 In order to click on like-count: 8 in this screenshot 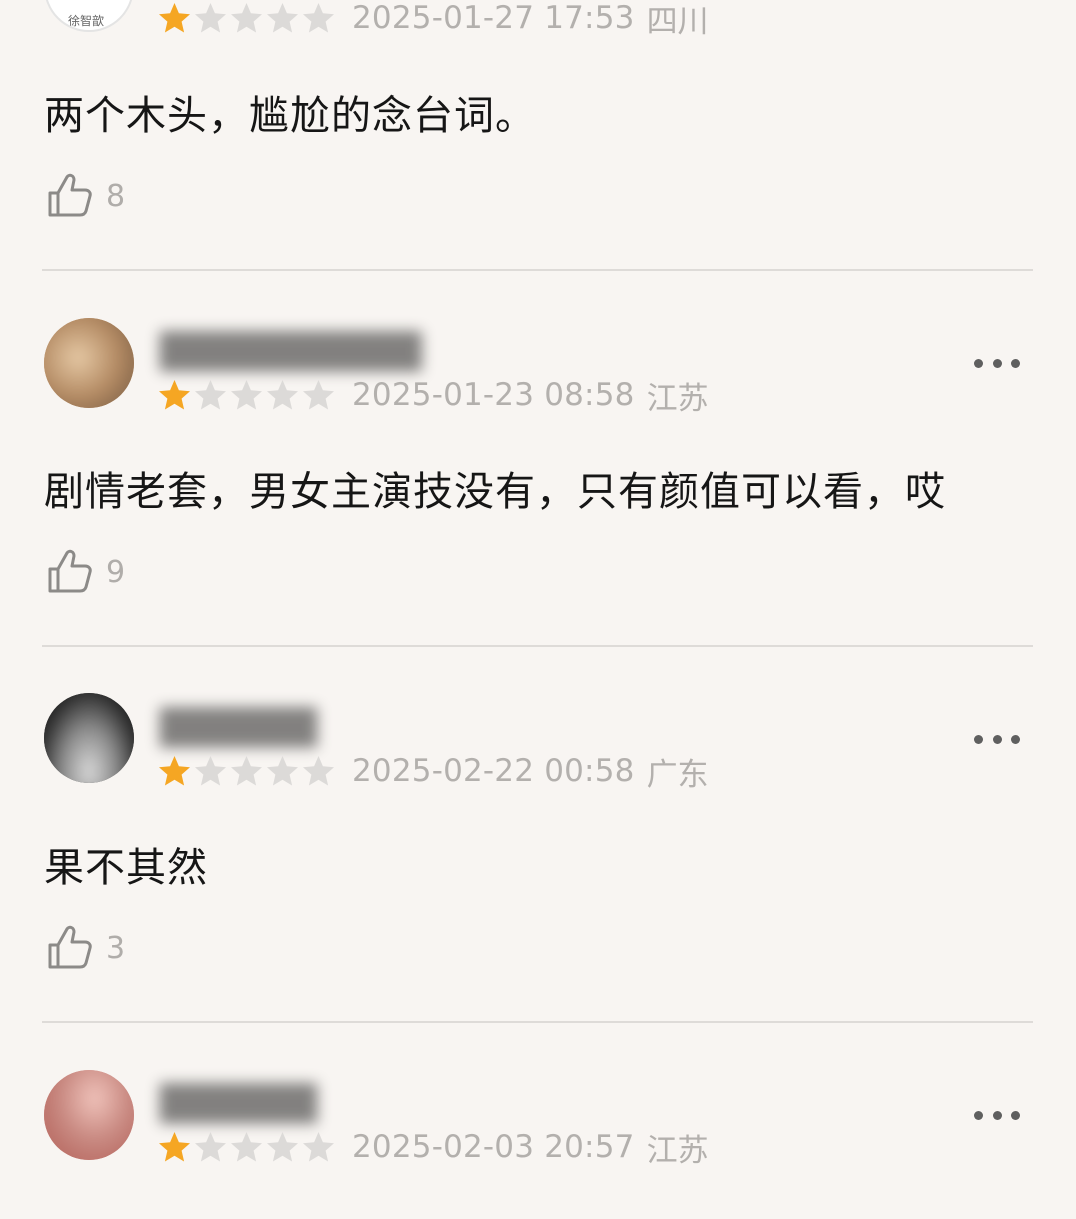, I will do `click(116, 196)`.